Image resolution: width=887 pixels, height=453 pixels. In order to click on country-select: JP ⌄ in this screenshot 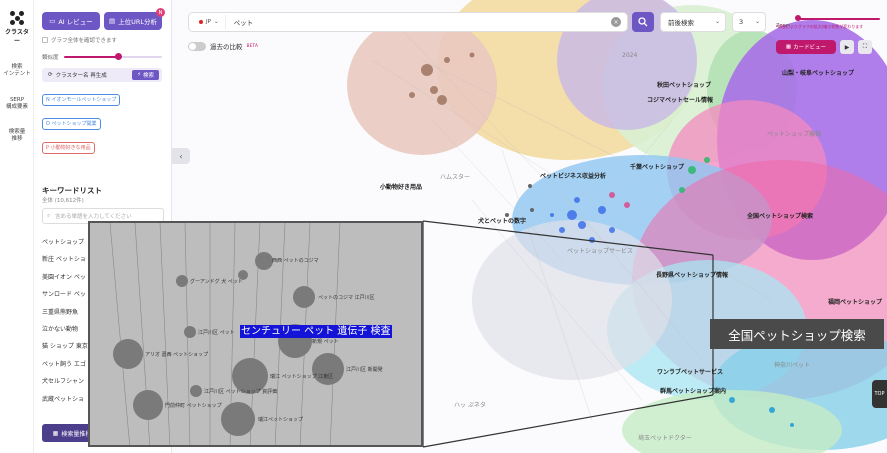, I will do `click(209, 22)`.